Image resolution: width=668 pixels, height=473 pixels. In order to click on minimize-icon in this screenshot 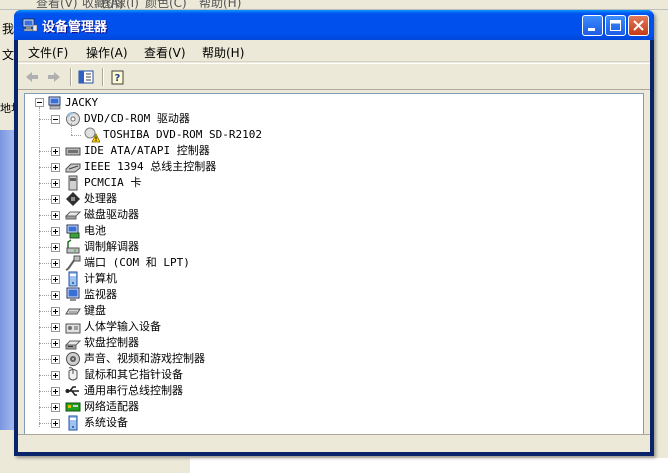, I will do `click(591, 29)`.